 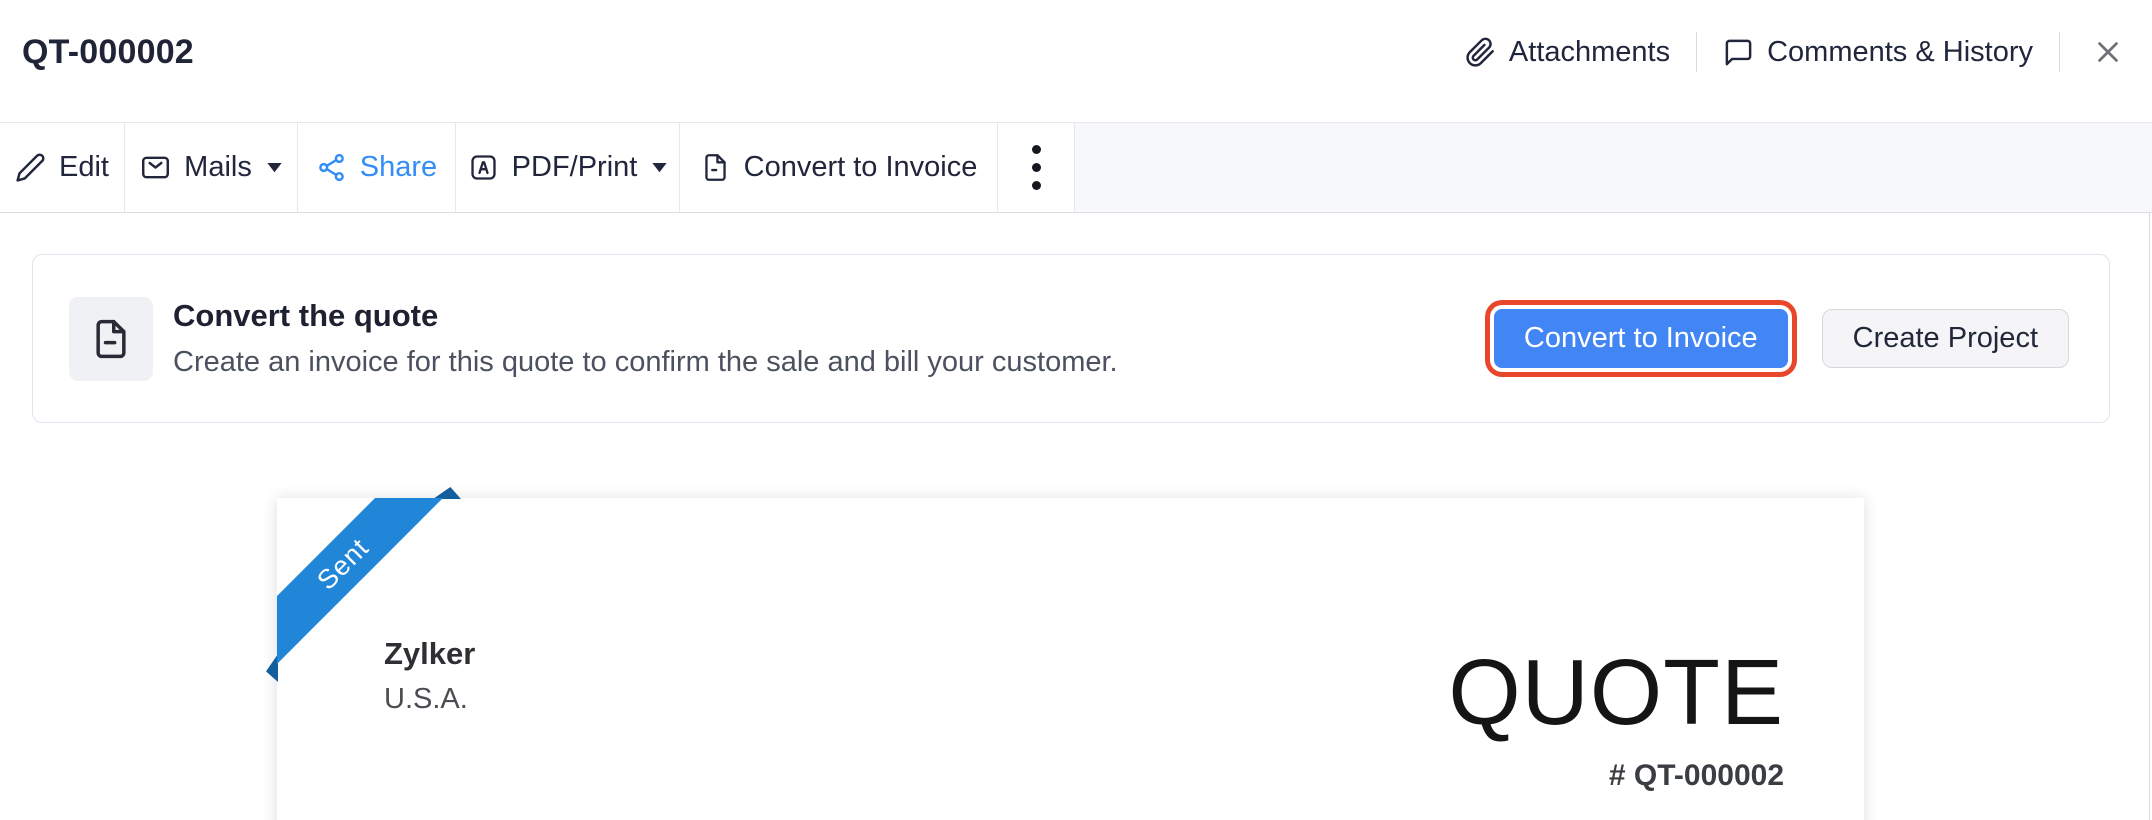 What do you see at coordinates (218, 167) in the screenshot?
I see `mails-label: Mails` at bounding box center [218, 167].